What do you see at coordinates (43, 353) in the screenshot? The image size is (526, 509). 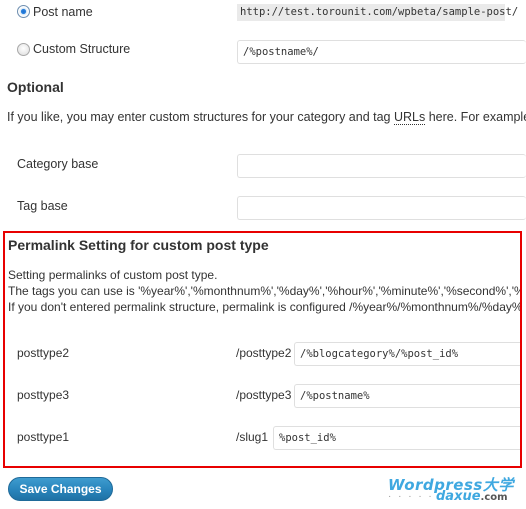 I see `label-posttype2: posttype2` at bounding box center [43, 353].